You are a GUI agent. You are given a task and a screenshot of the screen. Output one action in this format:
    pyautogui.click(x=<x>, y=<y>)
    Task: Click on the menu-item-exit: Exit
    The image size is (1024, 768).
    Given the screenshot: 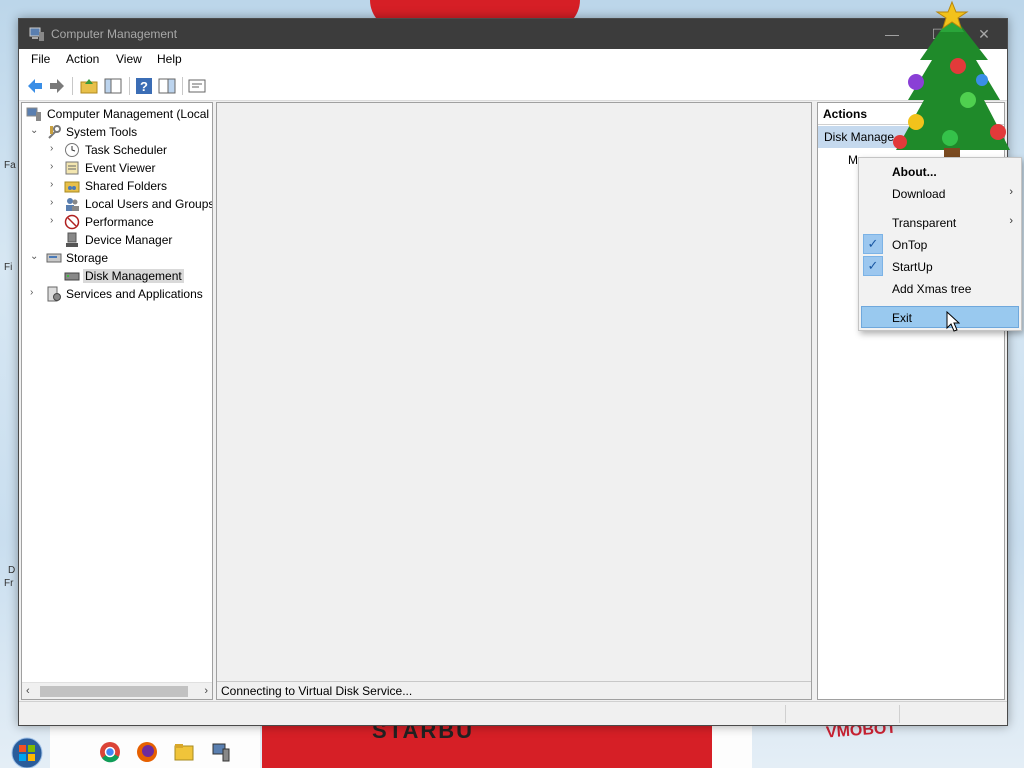 What is the action you would take?
    pyautogui.click(x=940, y=317)
    